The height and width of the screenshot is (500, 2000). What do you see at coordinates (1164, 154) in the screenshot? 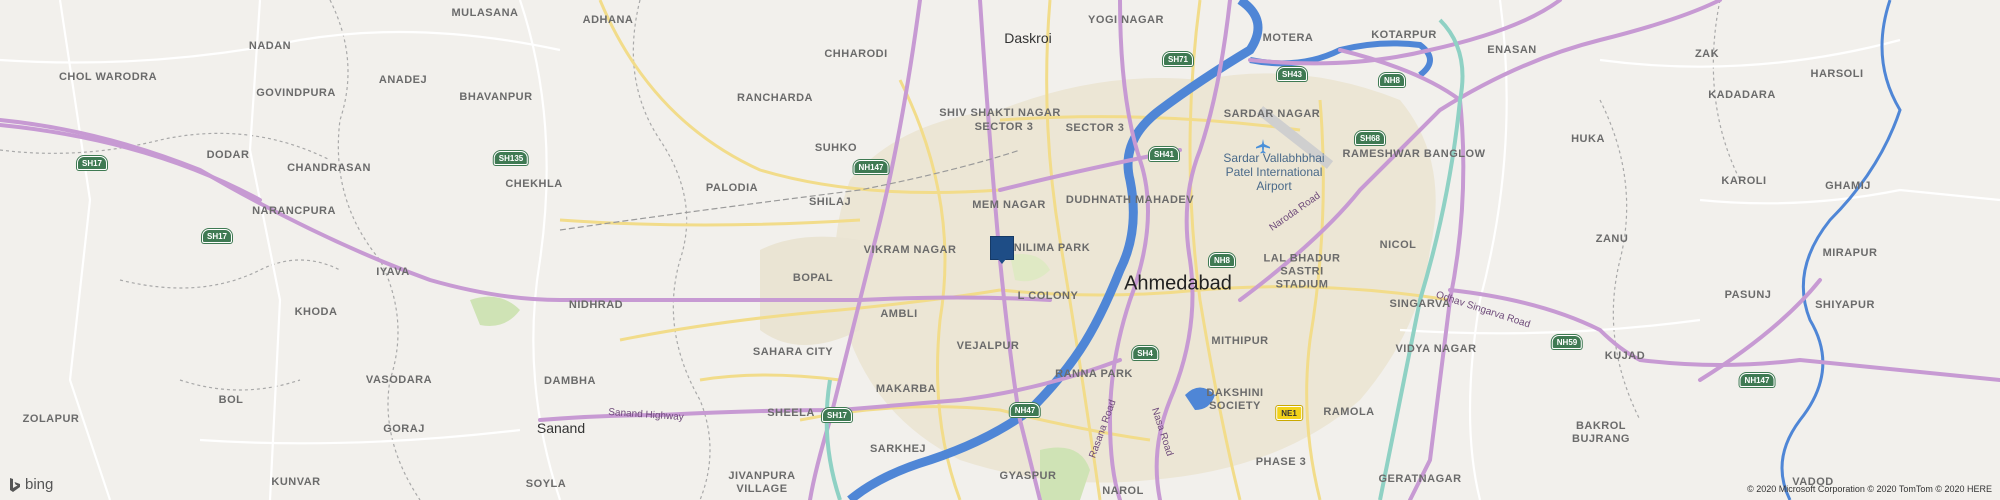
I see `shield-sh41: SH41` at bounding box center [1164, 154].